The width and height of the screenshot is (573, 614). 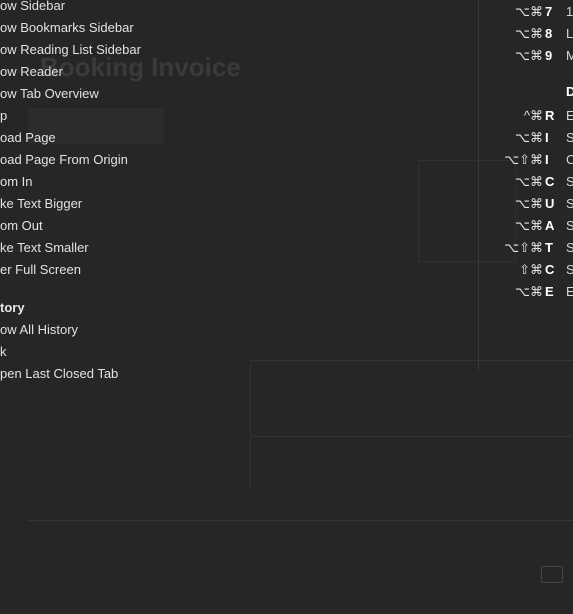 What do you see at coordinates (550, 115) in the screenshot?
I see `shortcut-key: R` at bounding box center [550, 115].